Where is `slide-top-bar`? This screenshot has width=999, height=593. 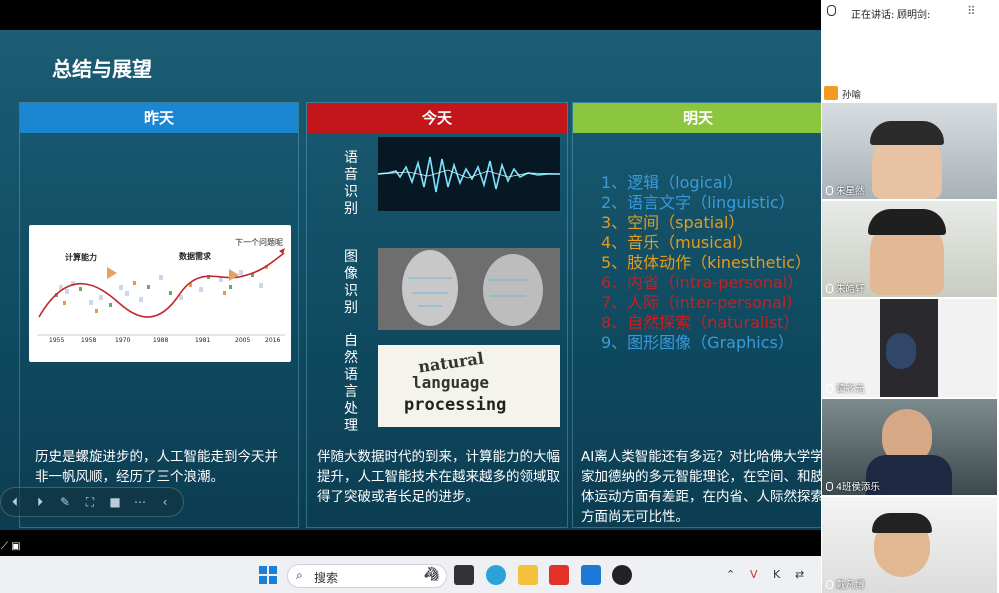
slide-top-bar is located at coordinates (410, 15).